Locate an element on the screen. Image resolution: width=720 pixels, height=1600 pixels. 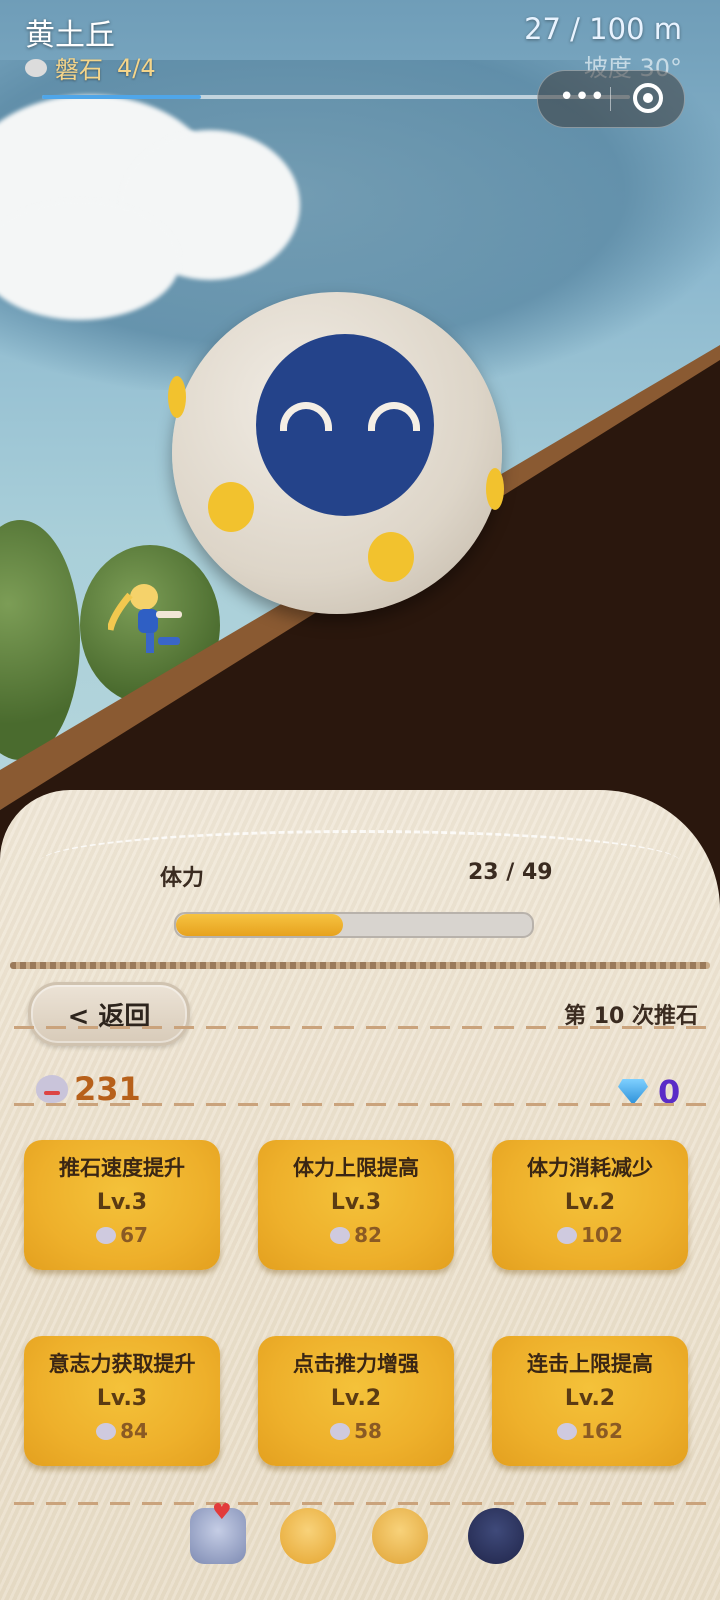
upgrade-cost: 102 is located at coordinates (590, 1235).